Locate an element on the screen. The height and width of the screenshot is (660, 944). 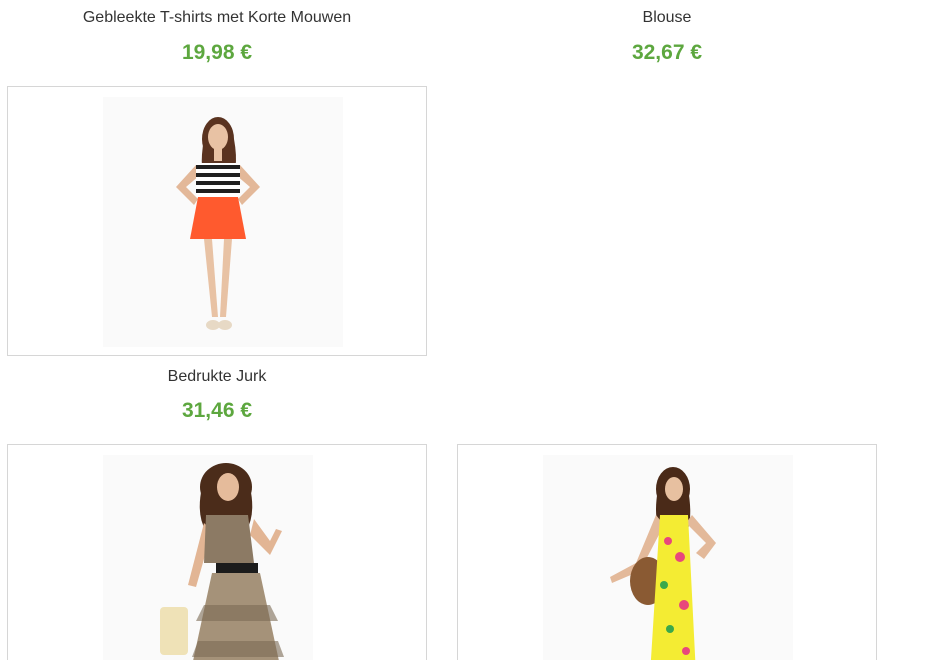
product-price: 31,46 € is located at coordinates (217, 410).